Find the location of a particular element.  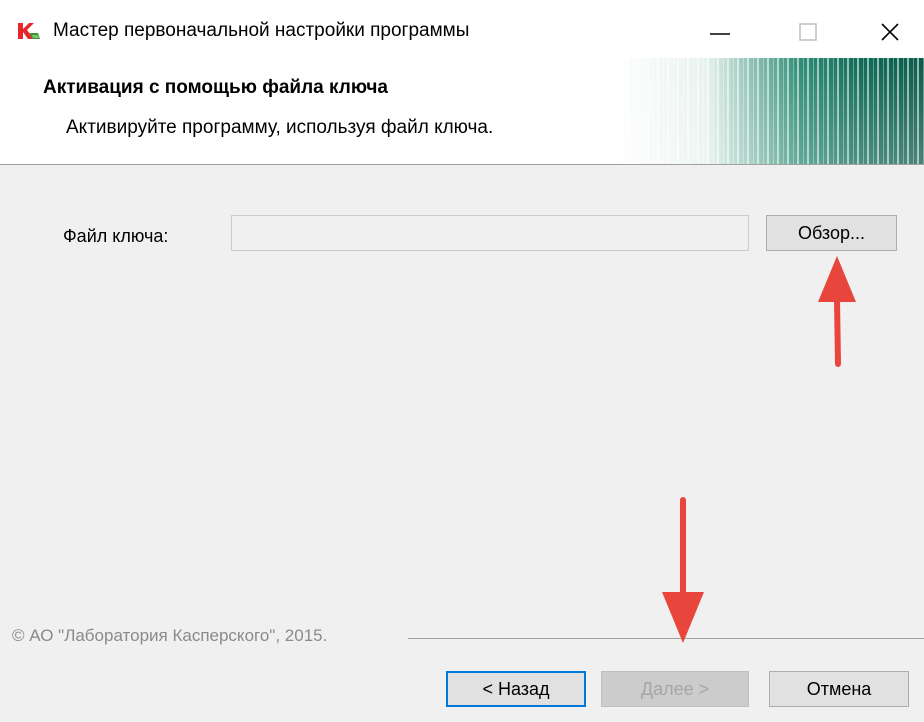

key-file-input is located at coordinates (490, 233).